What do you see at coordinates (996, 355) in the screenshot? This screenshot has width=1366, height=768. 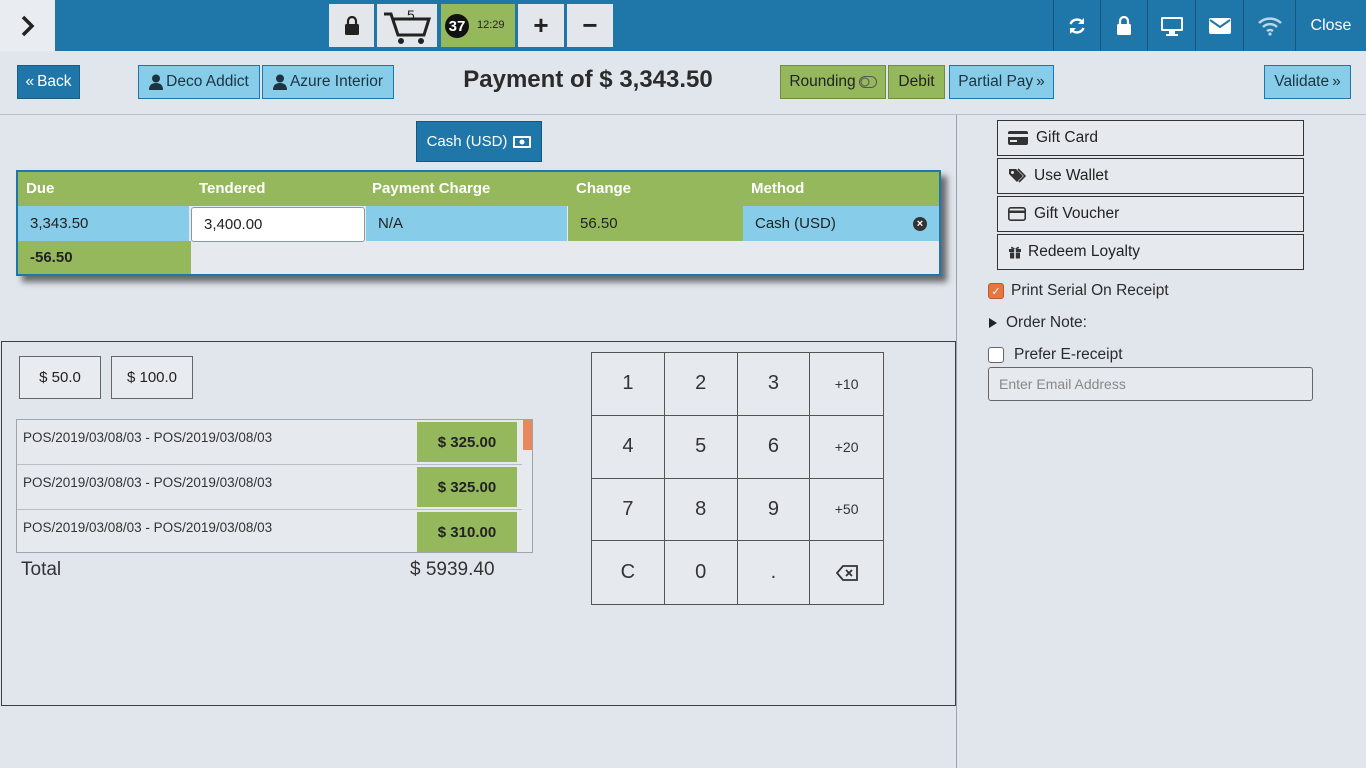 I see `prefer-ereceipt-checkbox` at bounding box center [996, 355].